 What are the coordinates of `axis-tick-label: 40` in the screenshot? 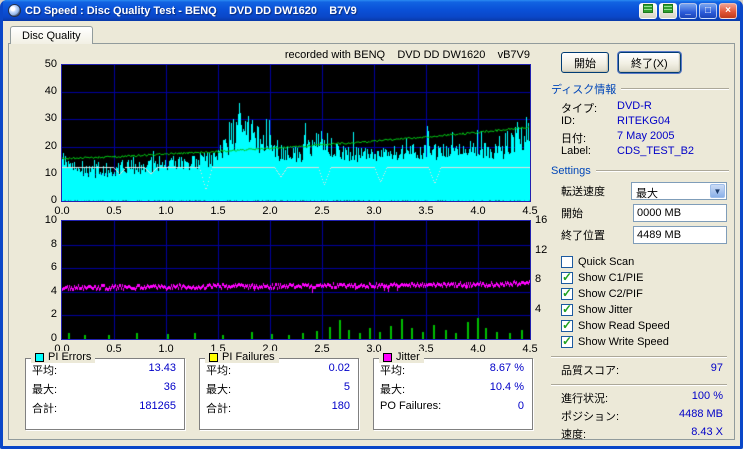 It's located at (50, 91).